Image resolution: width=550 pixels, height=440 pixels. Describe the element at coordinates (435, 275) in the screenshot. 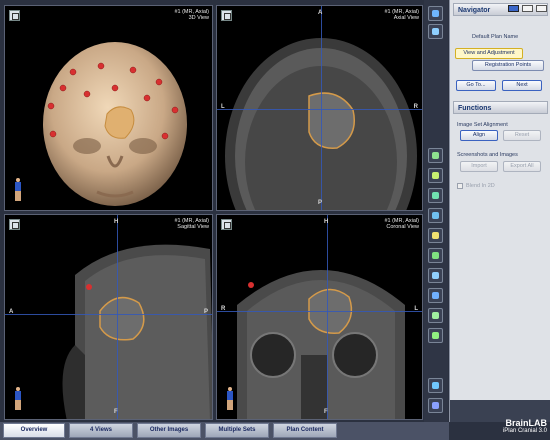

I see `pan-tool-icon` at that location.